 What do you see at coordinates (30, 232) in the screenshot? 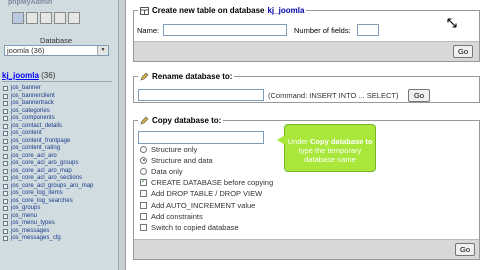
I see `table-name: jos_messages` at bounding box center [30, 232].